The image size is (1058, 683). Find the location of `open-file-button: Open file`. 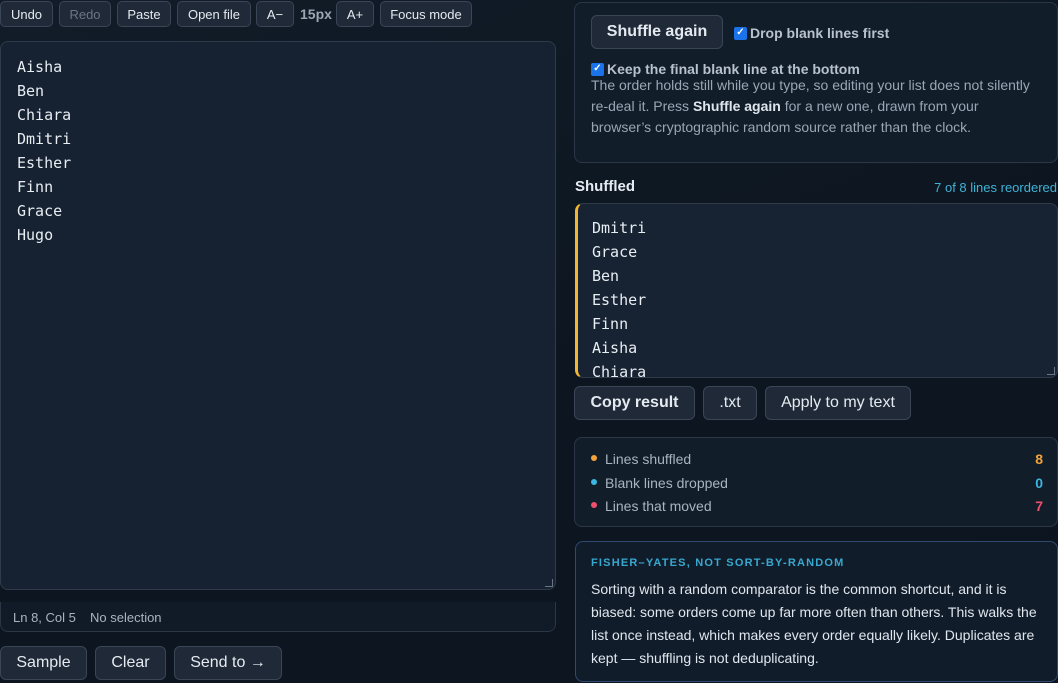

open-file-button: Open file is located at coordinates (214, 14).